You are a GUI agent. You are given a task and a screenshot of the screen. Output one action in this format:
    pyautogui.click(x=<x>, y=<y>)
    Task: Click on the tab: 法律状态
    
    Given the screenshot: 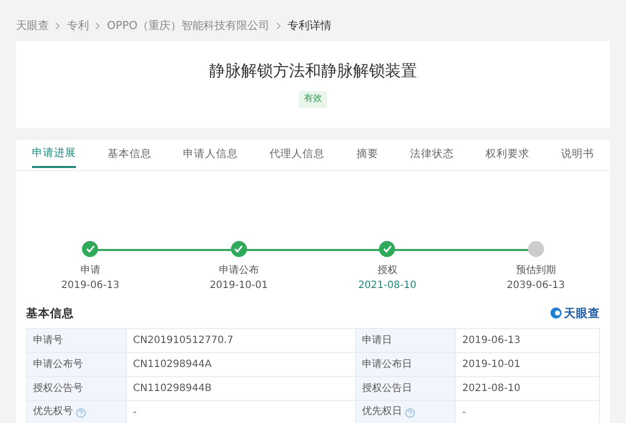 What is the action you would take?
    pyautogui.click(x=432, y=155)
    